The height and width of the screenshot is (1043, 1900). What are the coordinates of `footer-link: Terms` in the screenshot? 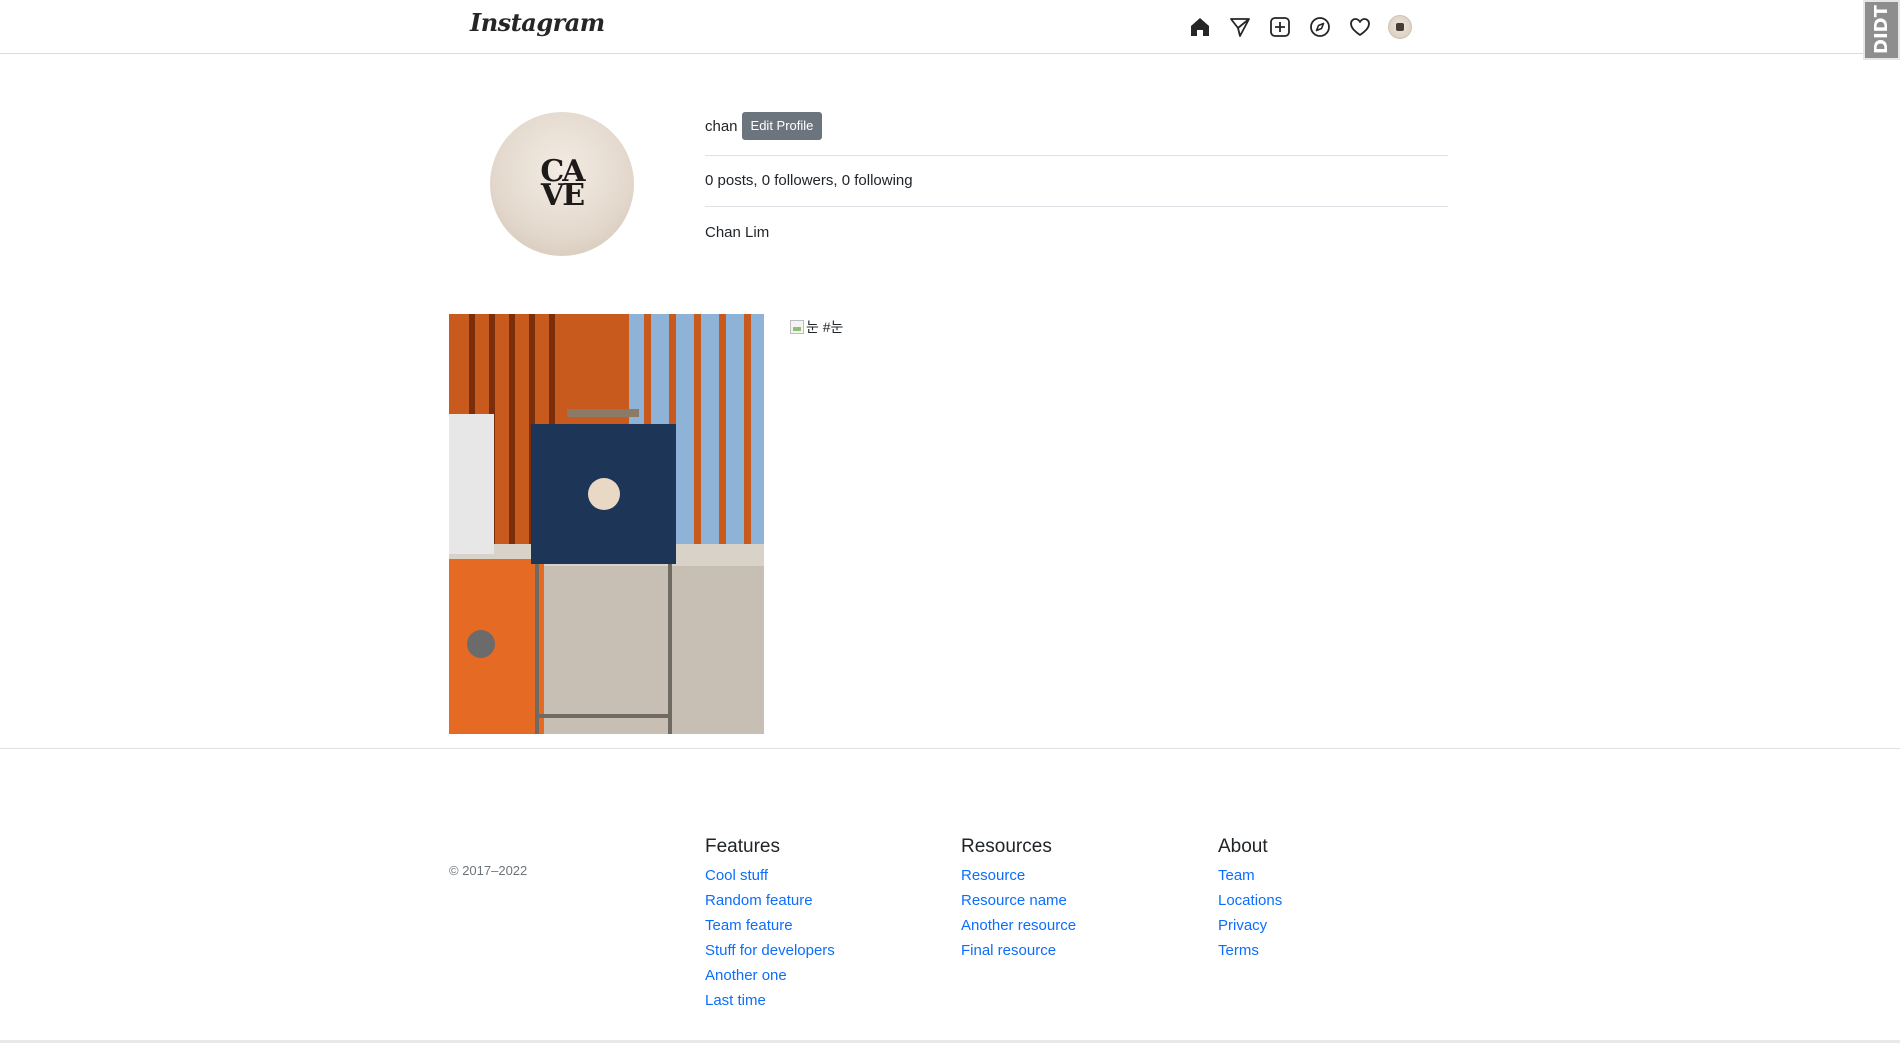 It's located at (1238, 950).